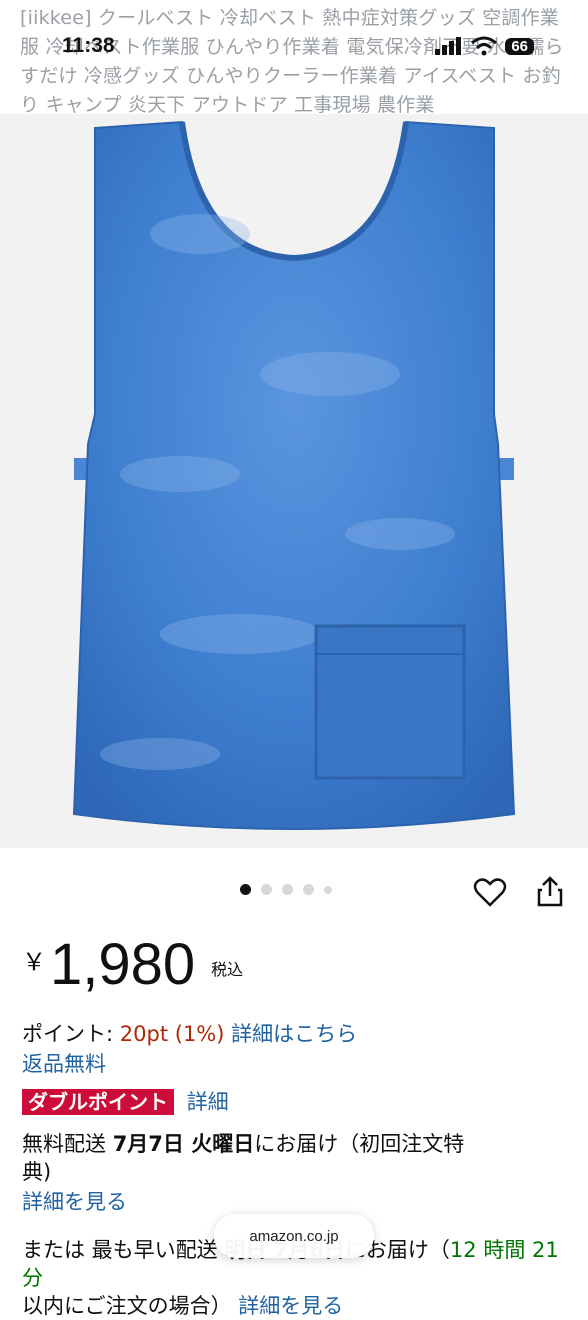  I want to click on free-returns-link: 返品無料, so click(64, 1064).